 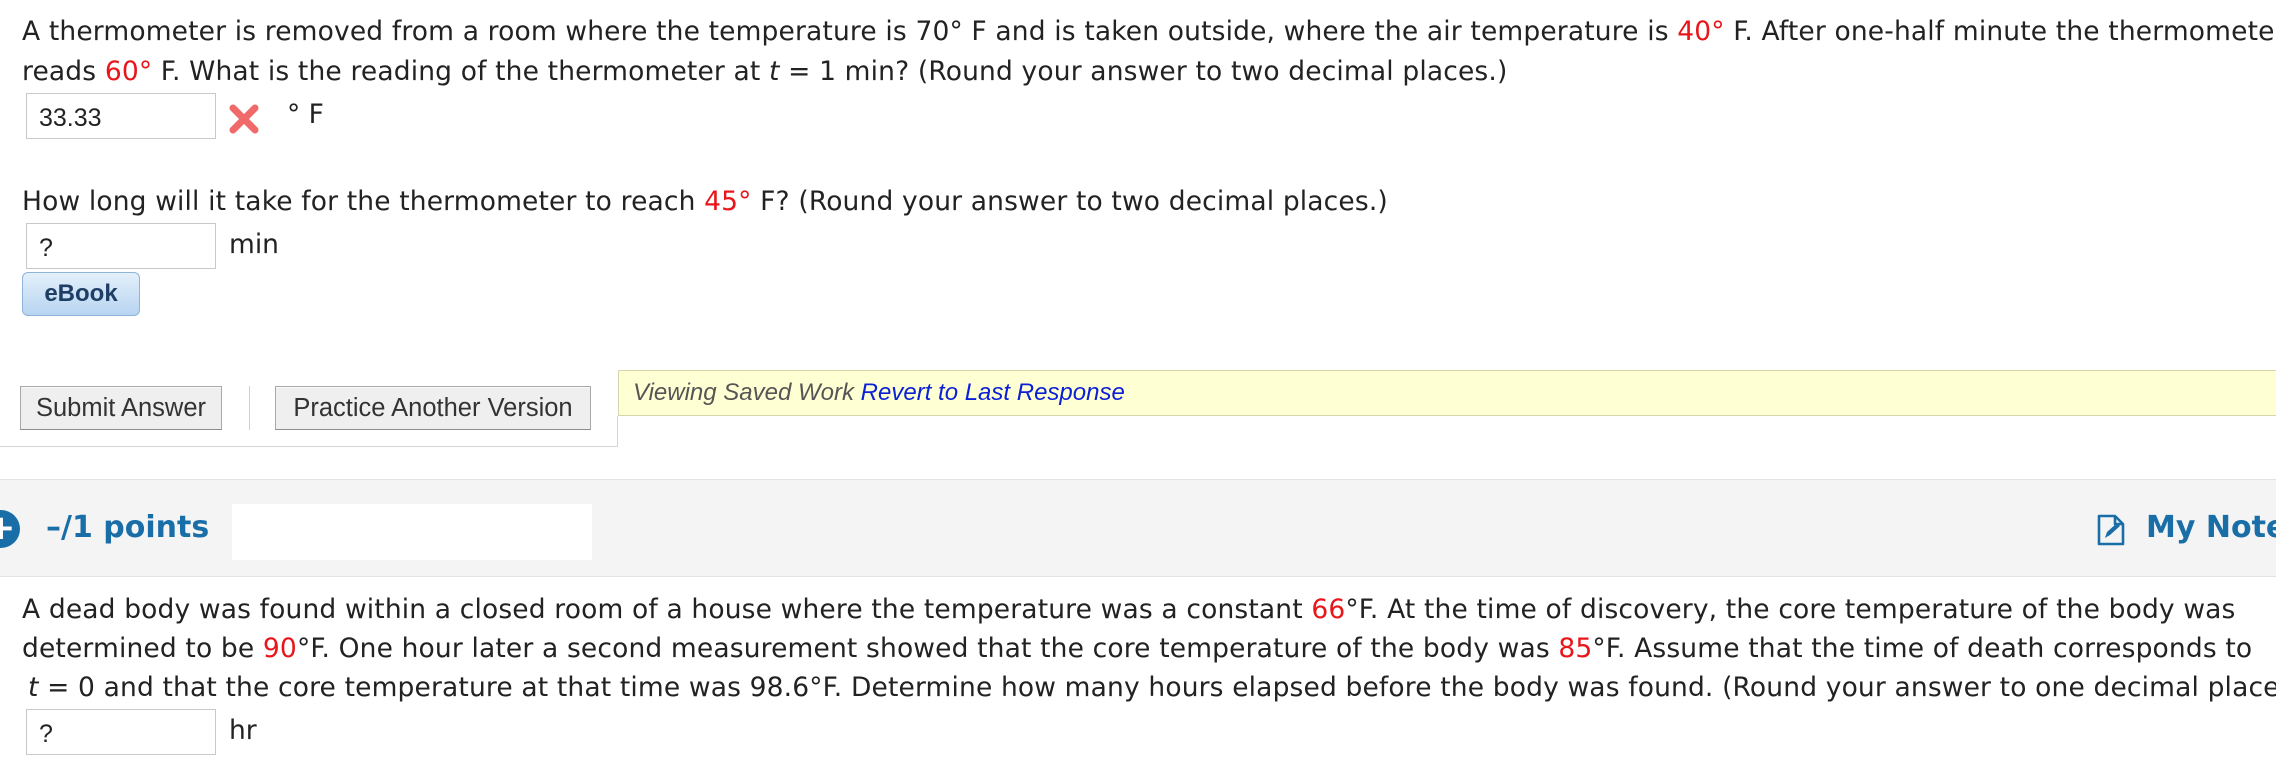 I want to click on answer-input-hours, so click(x=121, y=732).